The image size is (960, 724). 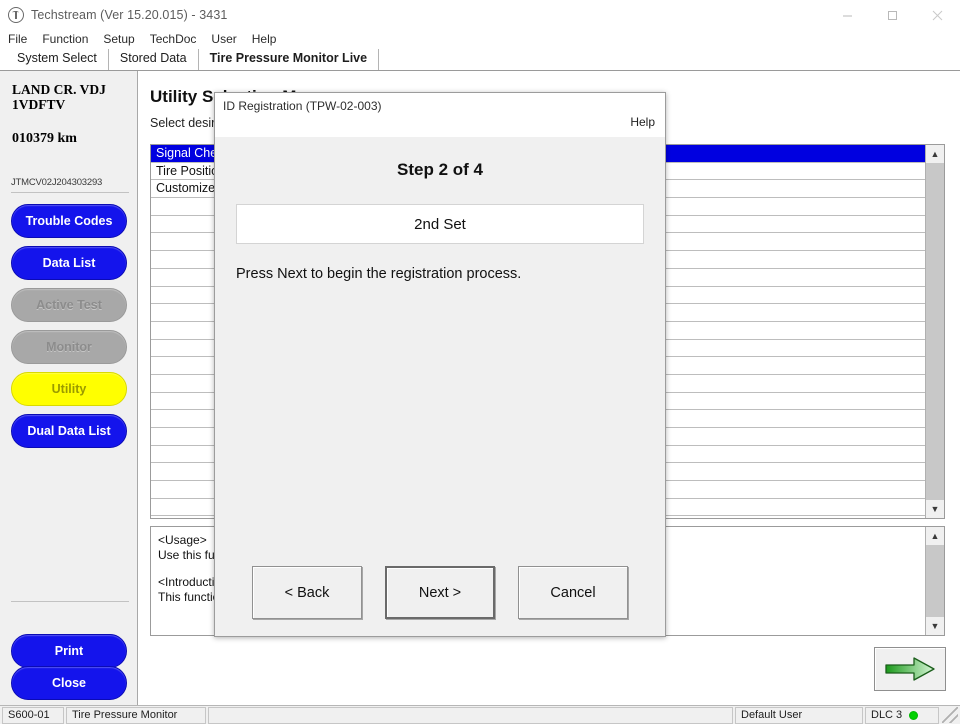 What do you see at coordinates (573, 592) in the screenshot?
I see `dialog-cancel-button: Cancel` at bounding box center [573, 592].